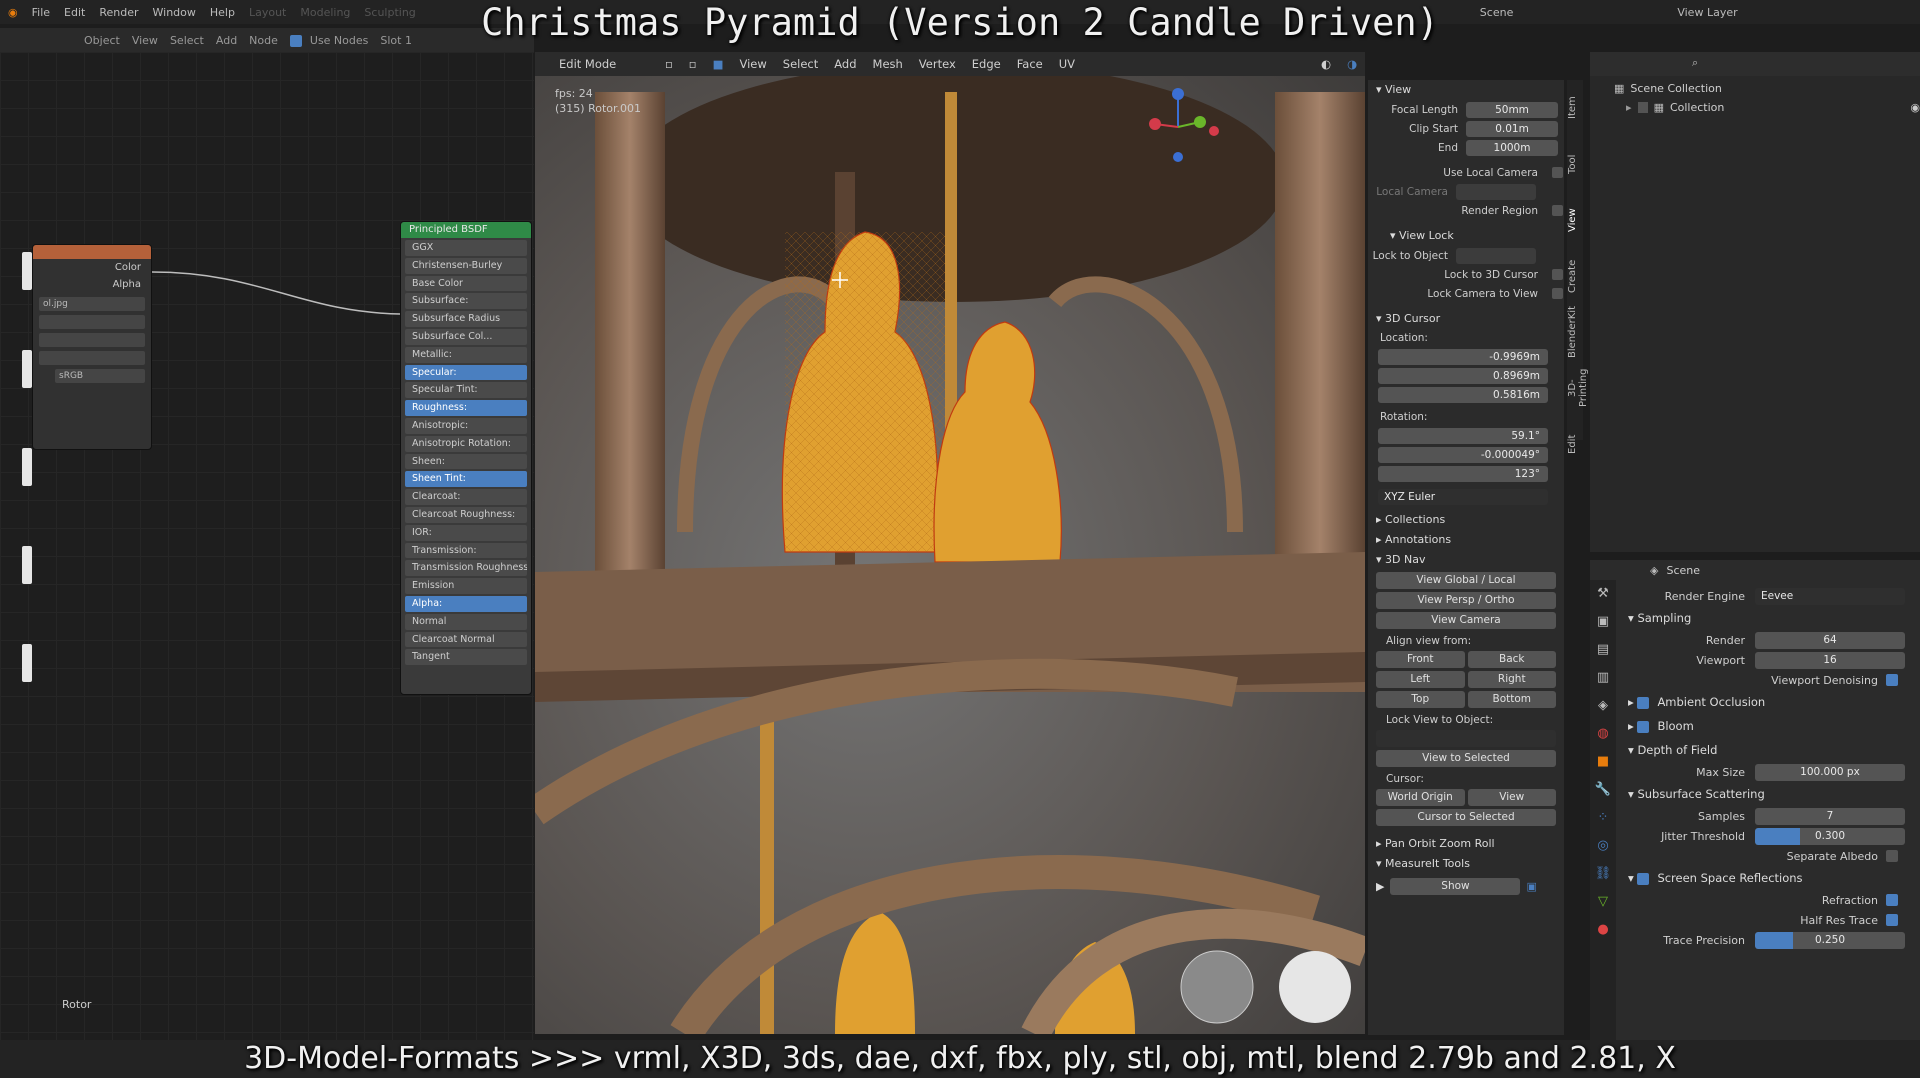 Image resolution: width=1920 pixels, height=1078 pixels. I want to click on expand-arrow-icon: ▸, so click(1629, 107).